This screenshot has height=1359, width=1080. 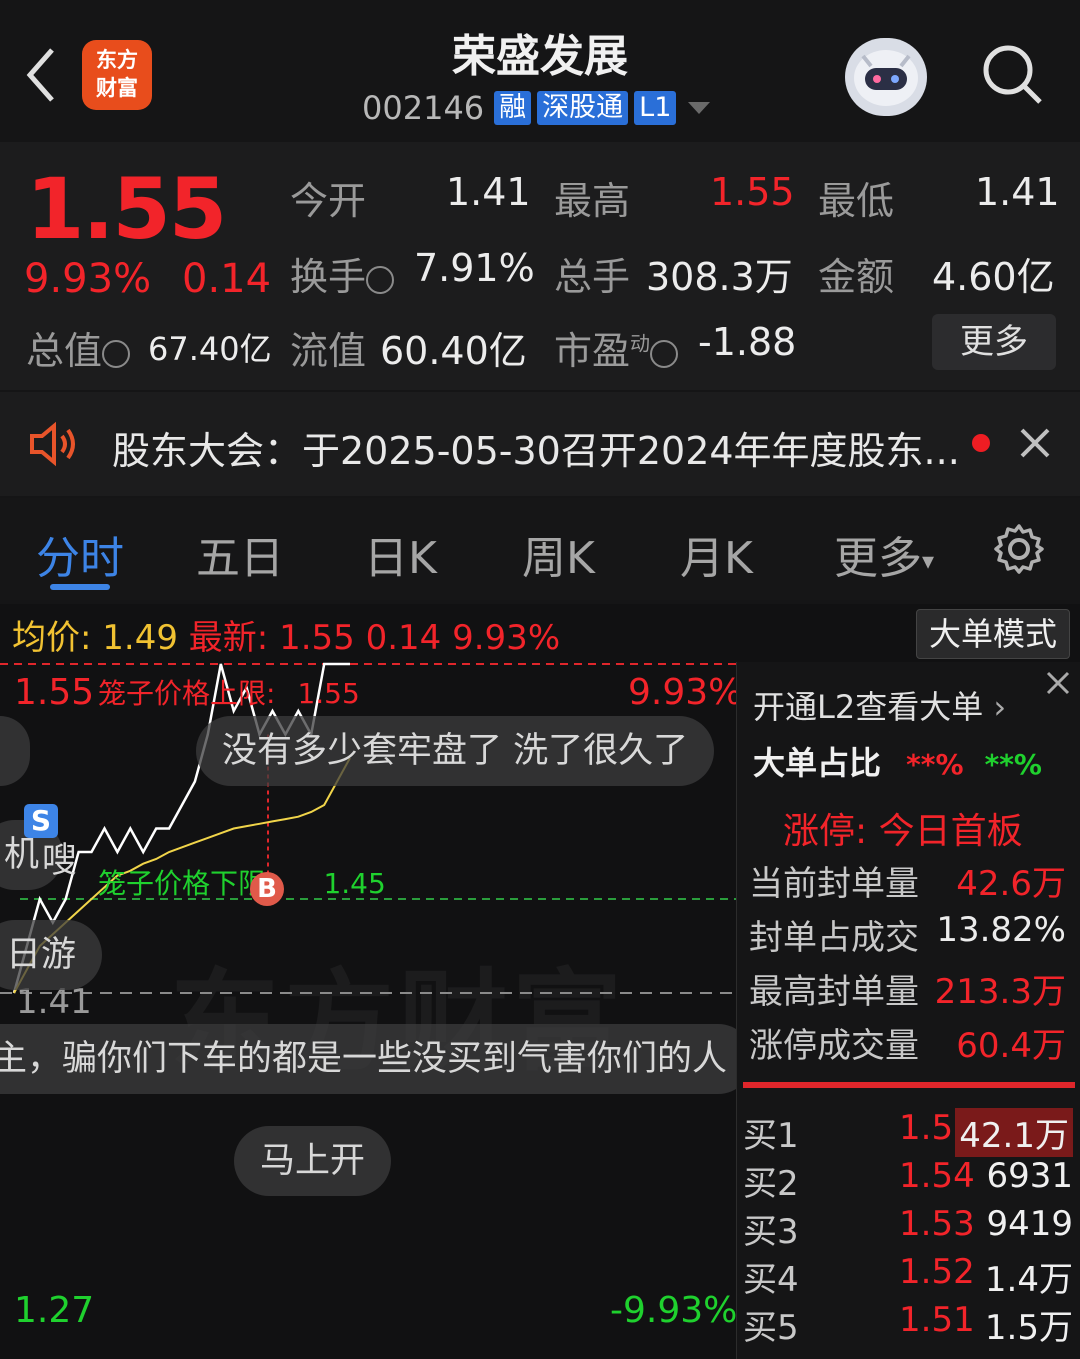 What do you see at coordinates (78, 347) in the screenshot?
I see `total-value-label: 总值` at bounding box center [78, 347].